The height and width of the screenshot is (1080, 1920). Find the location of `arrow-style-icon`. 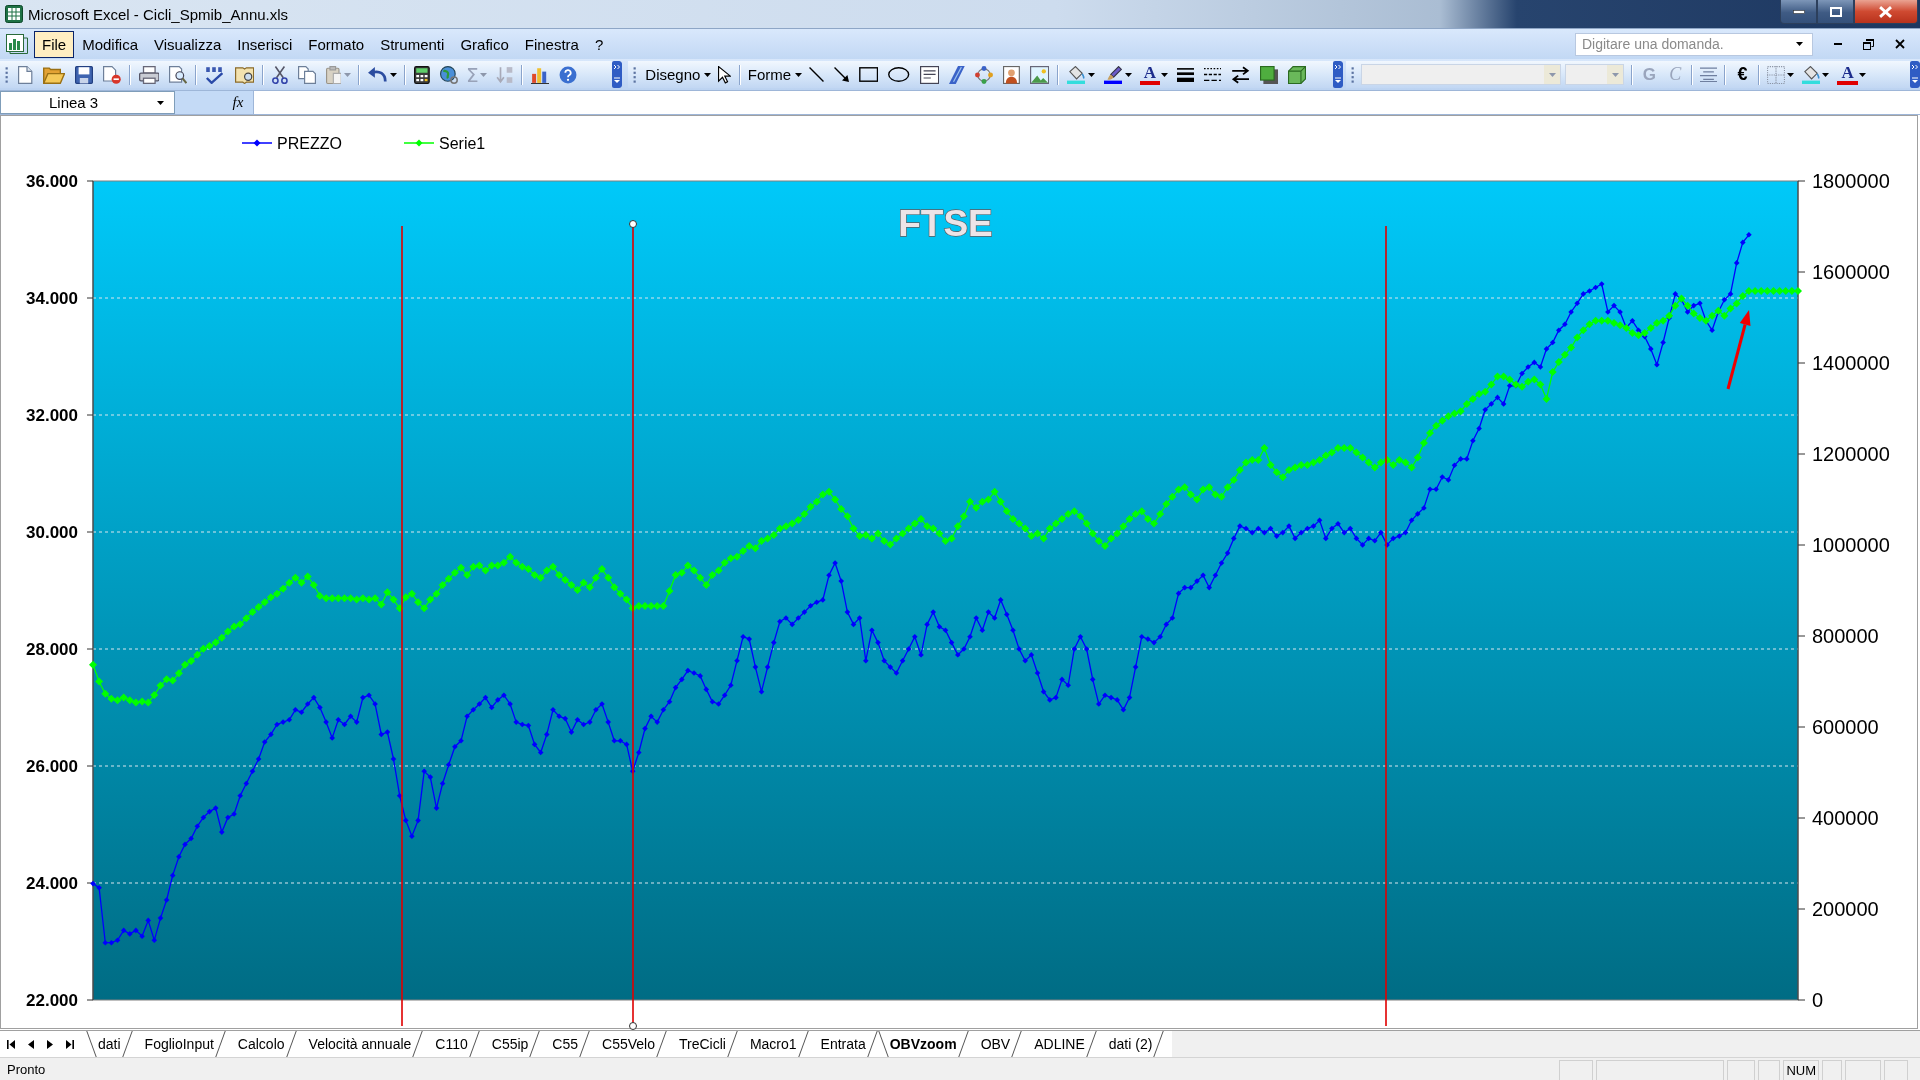

arrow-style-icon is located at coordinates (1241, 74).